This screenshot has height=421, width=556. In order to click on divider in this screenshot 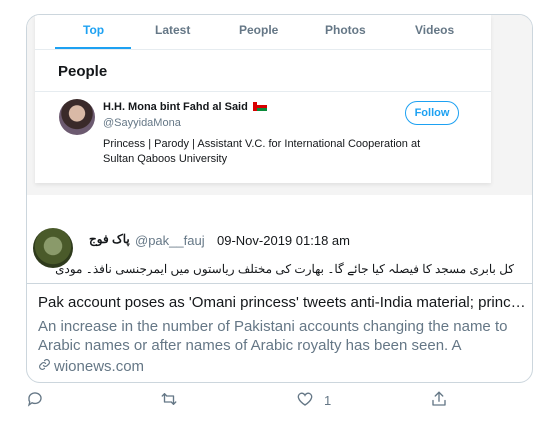, I will do `click(263, 91)`.